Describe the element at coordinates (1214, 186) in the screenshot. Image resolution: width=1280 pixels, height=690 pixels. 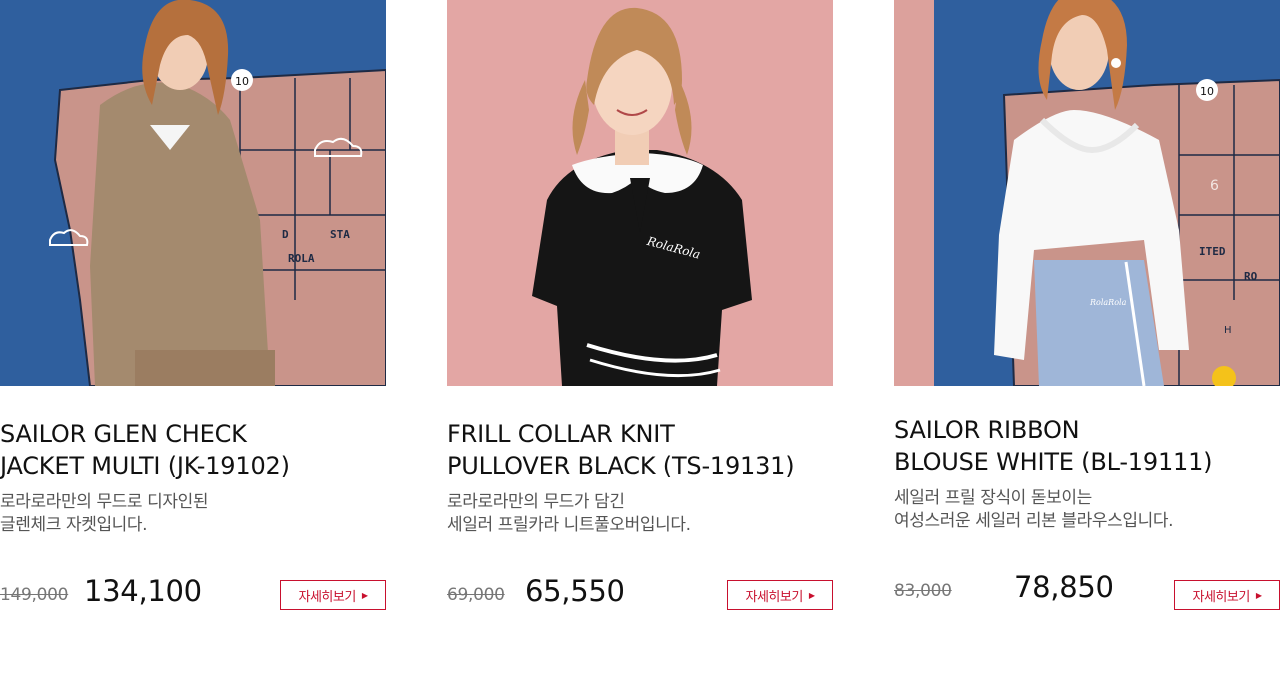
I see `svg-text: 6` at that location.